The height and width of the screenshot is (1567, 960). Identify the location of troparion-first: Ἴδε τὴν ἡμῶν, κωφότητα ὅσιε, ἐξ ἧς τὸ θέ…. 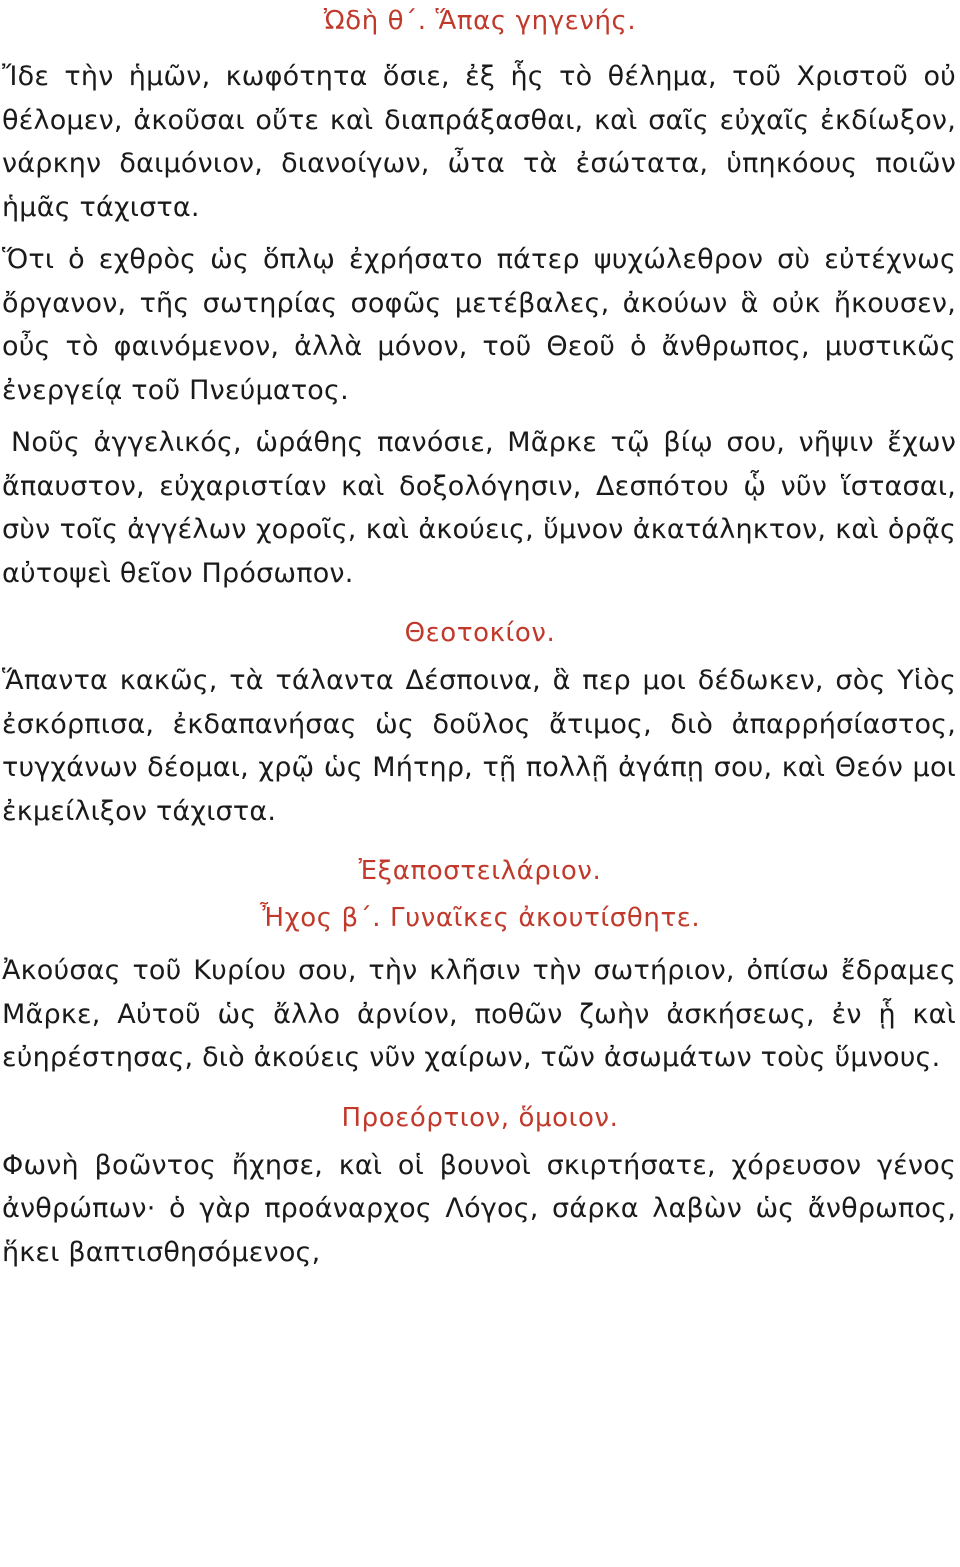
(479, 142).